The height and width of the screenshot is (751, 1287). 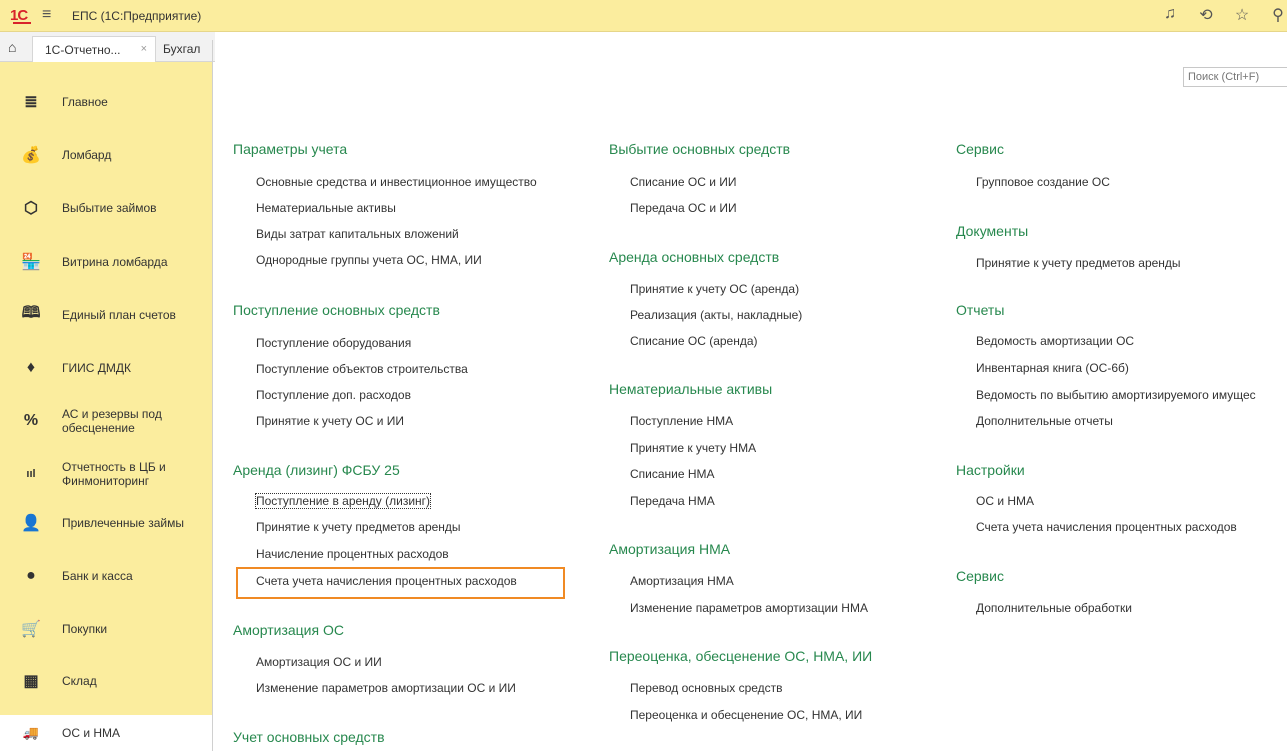 What do you see at coordinates (1054, 608) in the screenshot?
I see `link: Дополнительные обработки` at bounding box center [1054, 608].